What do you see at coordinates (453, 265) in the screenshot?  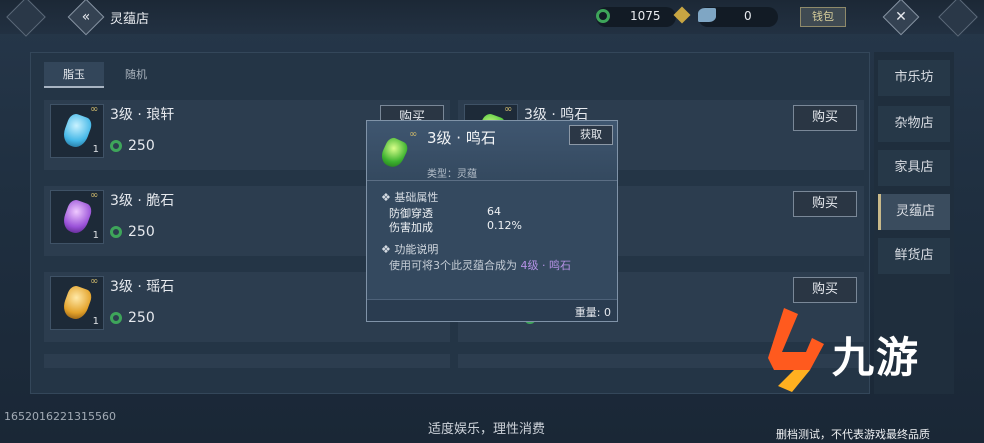 I see `description-text: 使用可将3个此灵蕴合成为` at bounding box center [453, 265].